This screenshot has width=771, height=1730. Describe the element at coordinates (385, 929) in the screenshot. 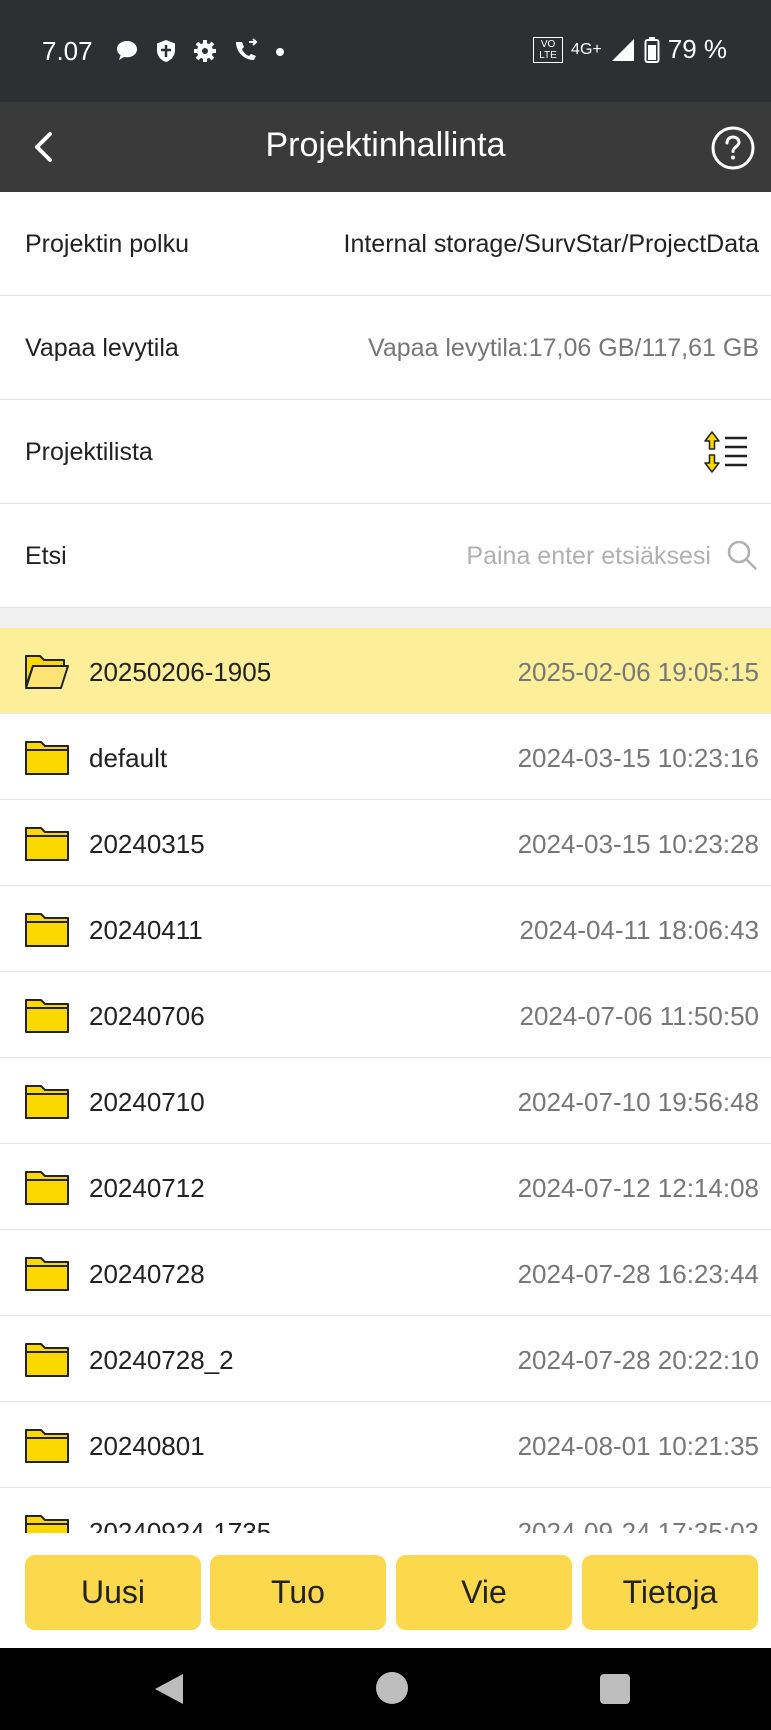

I see `project-row: 20240411 2024-04-11 18:06:43` at that location.